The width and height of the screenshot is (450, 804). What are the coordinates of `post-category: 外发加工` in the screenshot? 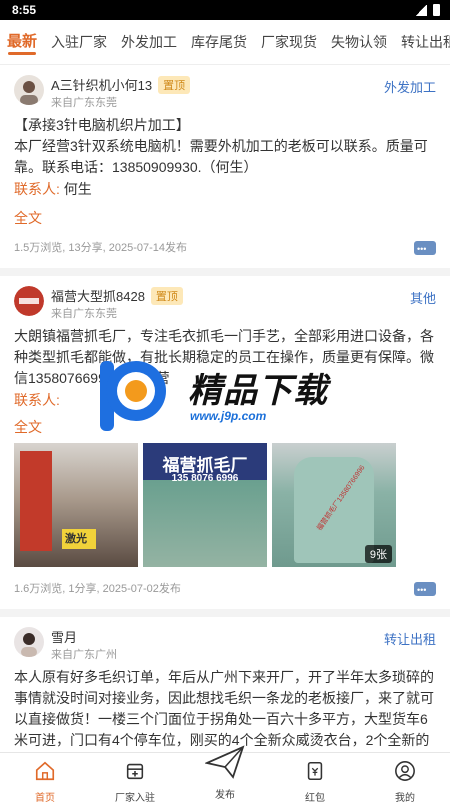 It's located at (410, 86).